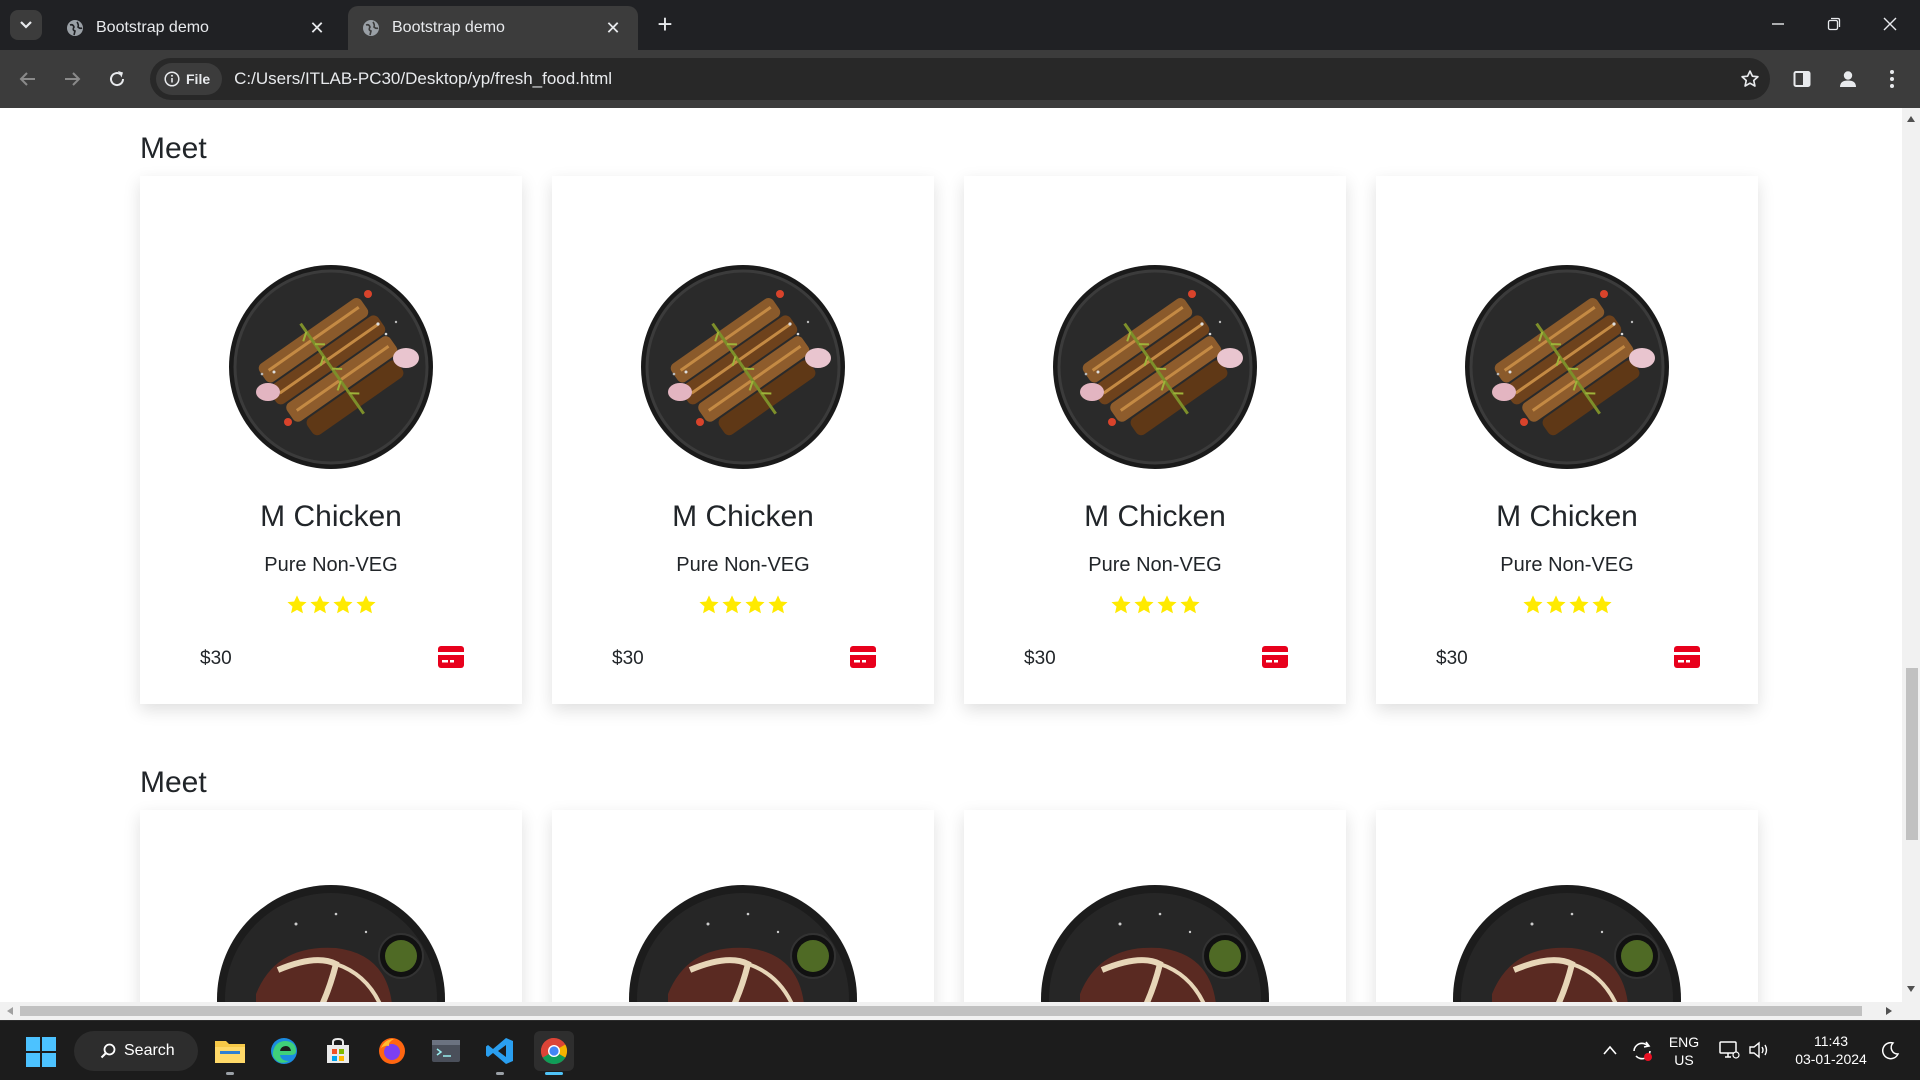 The image size is (1920, 1080). What do you see at coordinates (1889, 1011) in the screenshot?
I see `scroll-right-icon` at bounding box center [1889, 1011].